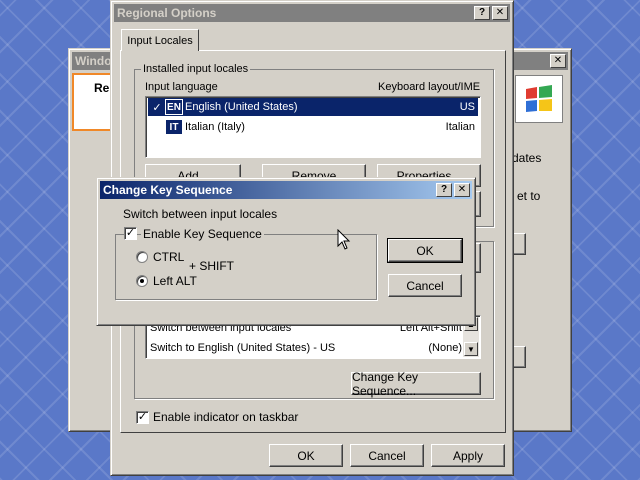 Image resolution: width=640 pixels, height=480 pixels. Describe the element at coordinates (286, 190) in the screenshot. I see `dialog-titlebar: Change Key Sequence ? ✕` at that location.